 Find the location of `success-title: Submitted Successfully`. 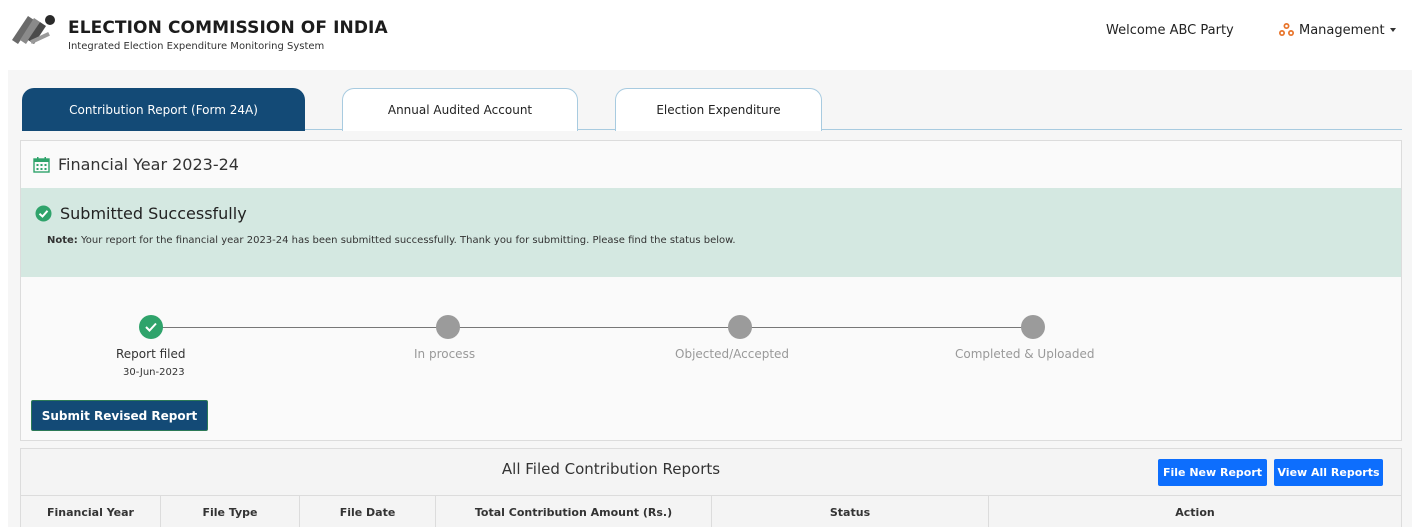

success-title: Submitted Successfully is located at coordinates (141, 213).